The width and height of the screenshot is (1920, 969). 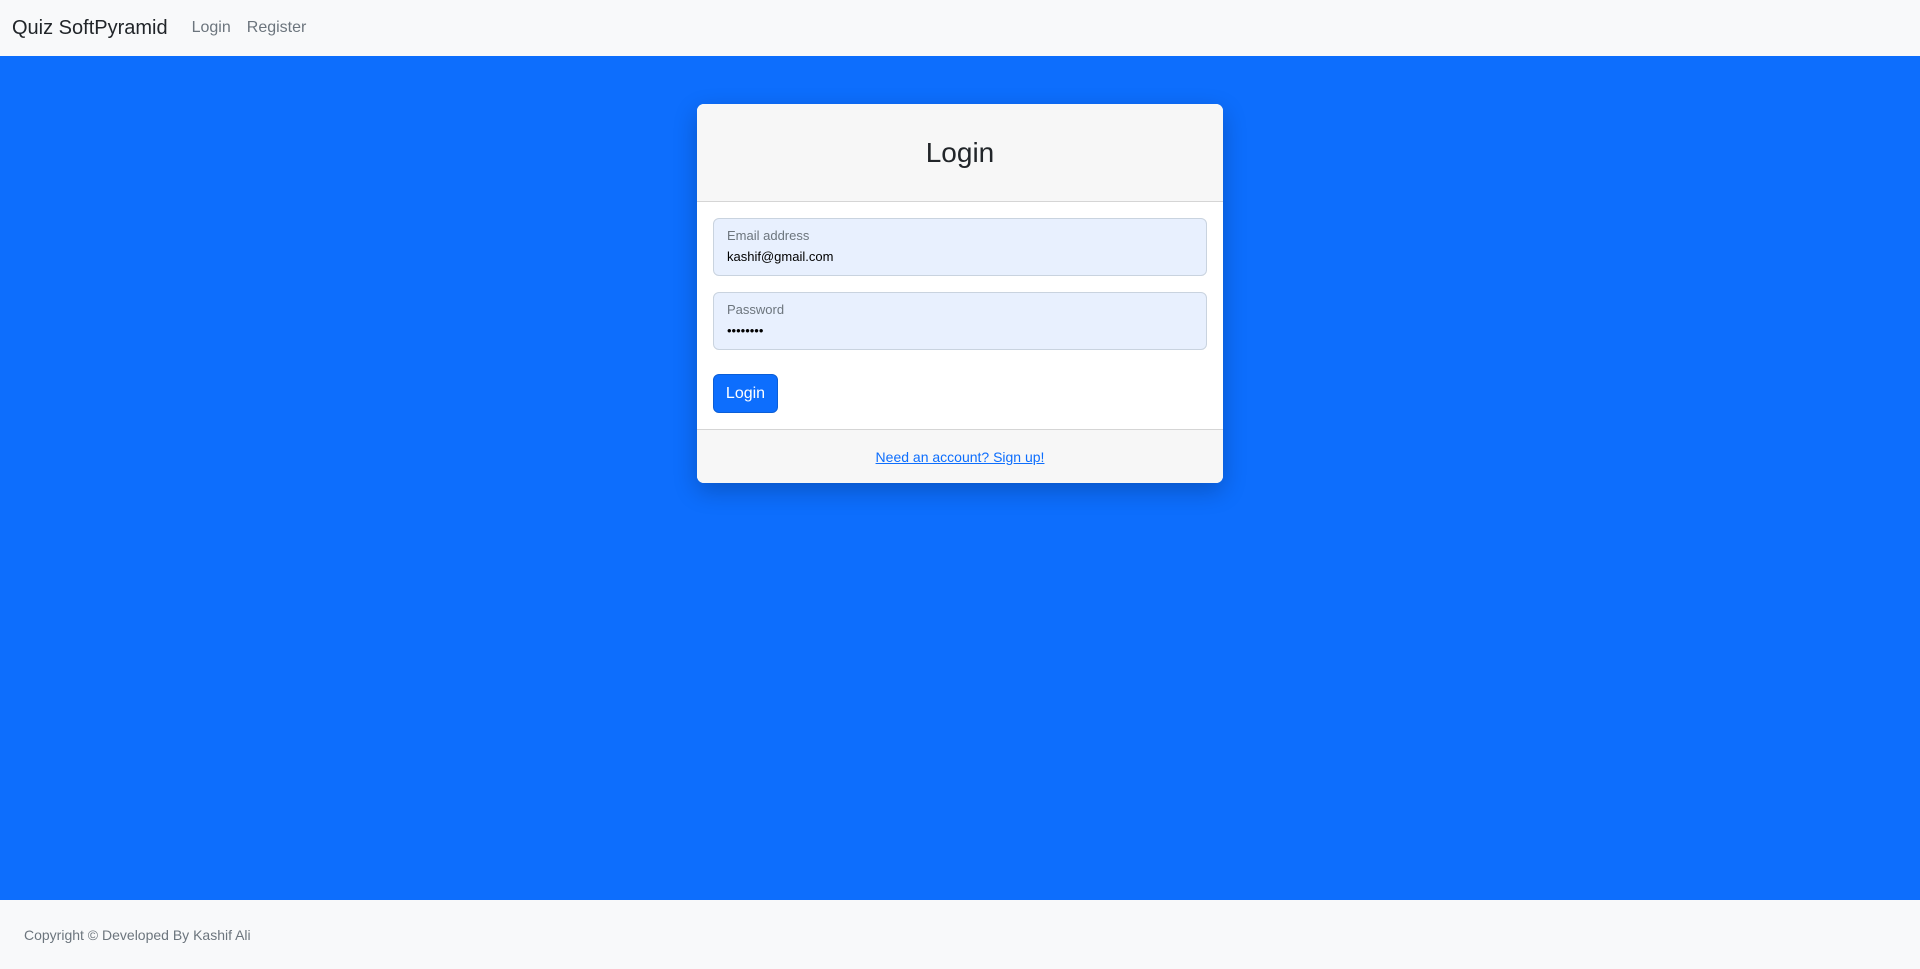 I want to click on navbar-brand: Quiz SoftPyramid, so click(x=90, y=28).